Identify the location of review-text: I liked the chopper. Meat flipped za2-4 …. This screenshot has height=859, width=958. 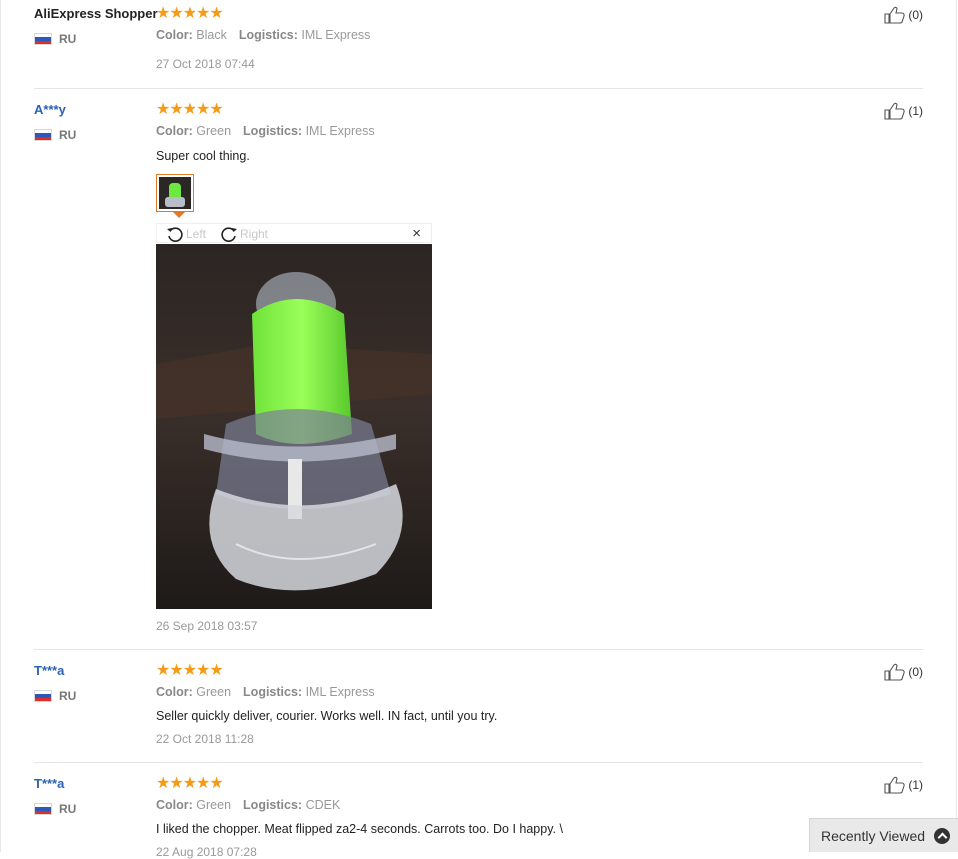
(359, 829).